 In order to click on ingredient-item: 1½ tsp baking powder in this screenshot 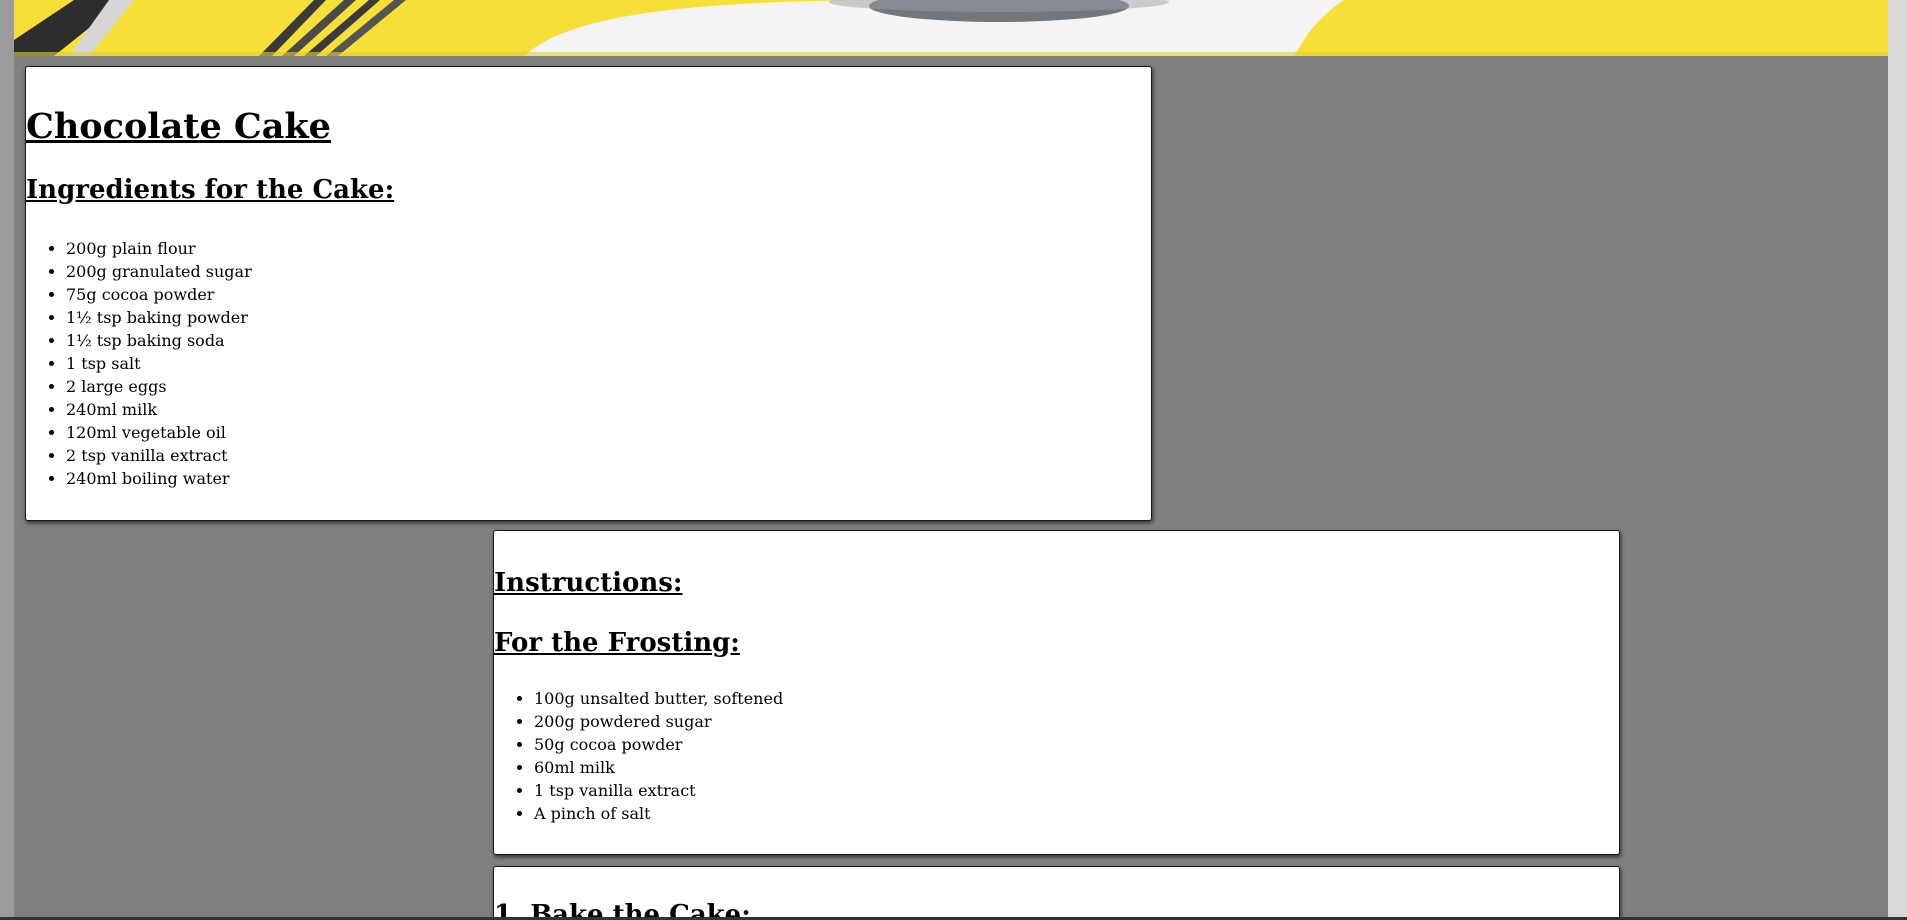, I will do `click(159, 317)`.